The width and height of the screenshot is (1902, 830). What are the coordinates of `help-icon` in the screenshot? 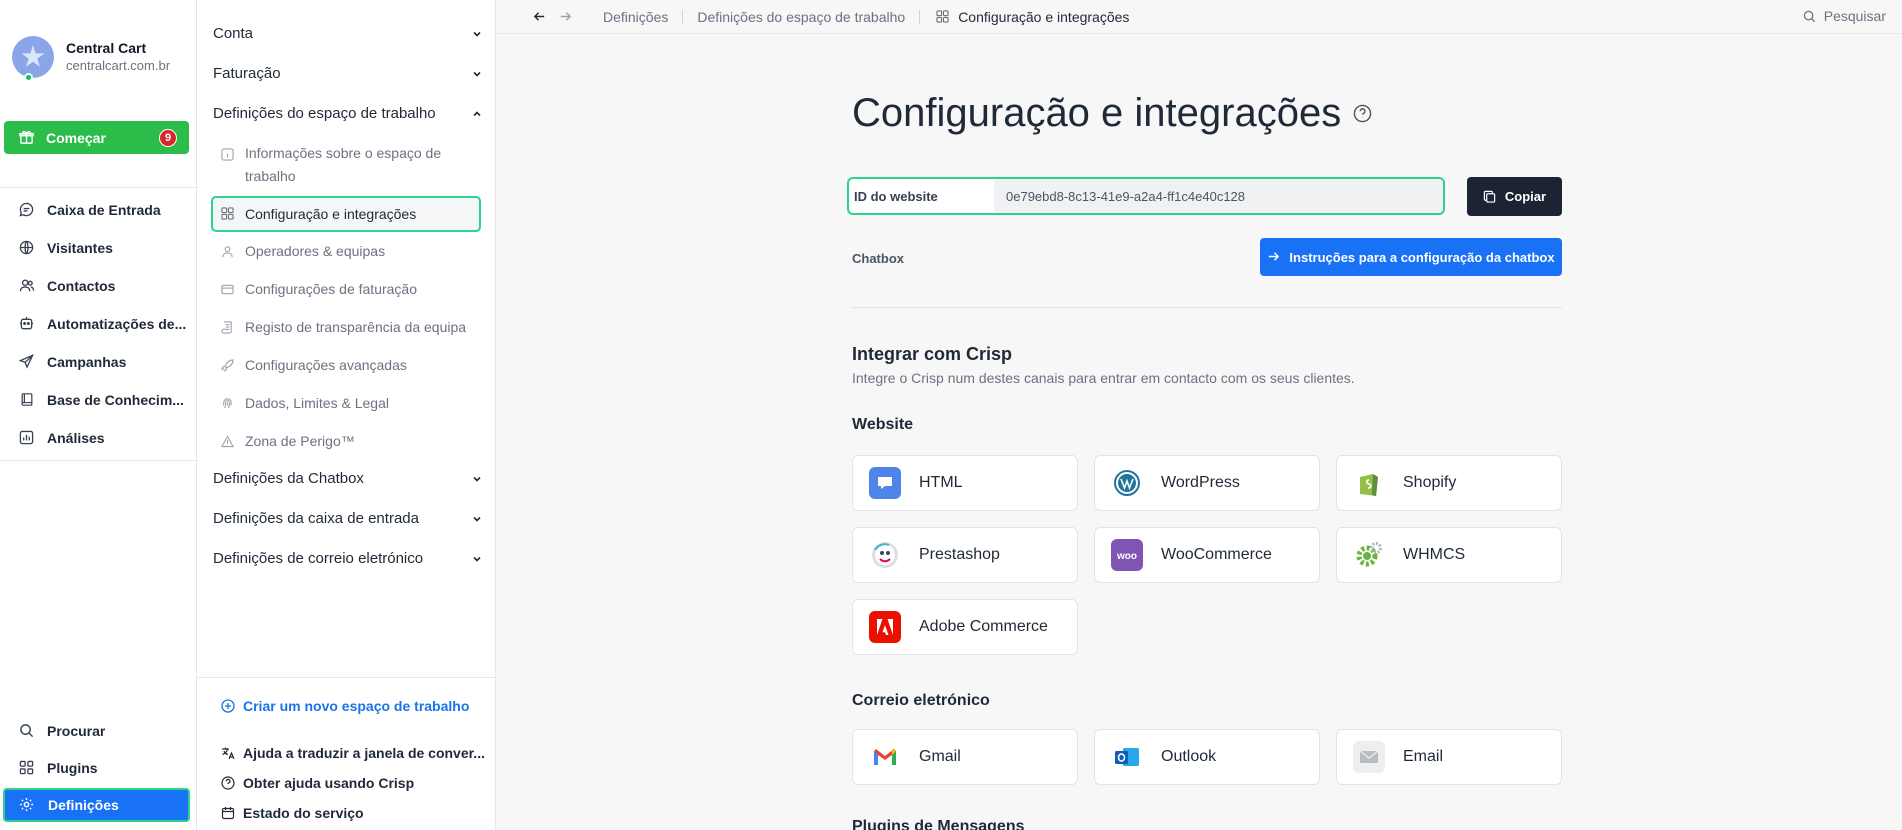 It's located at (1362, 113).